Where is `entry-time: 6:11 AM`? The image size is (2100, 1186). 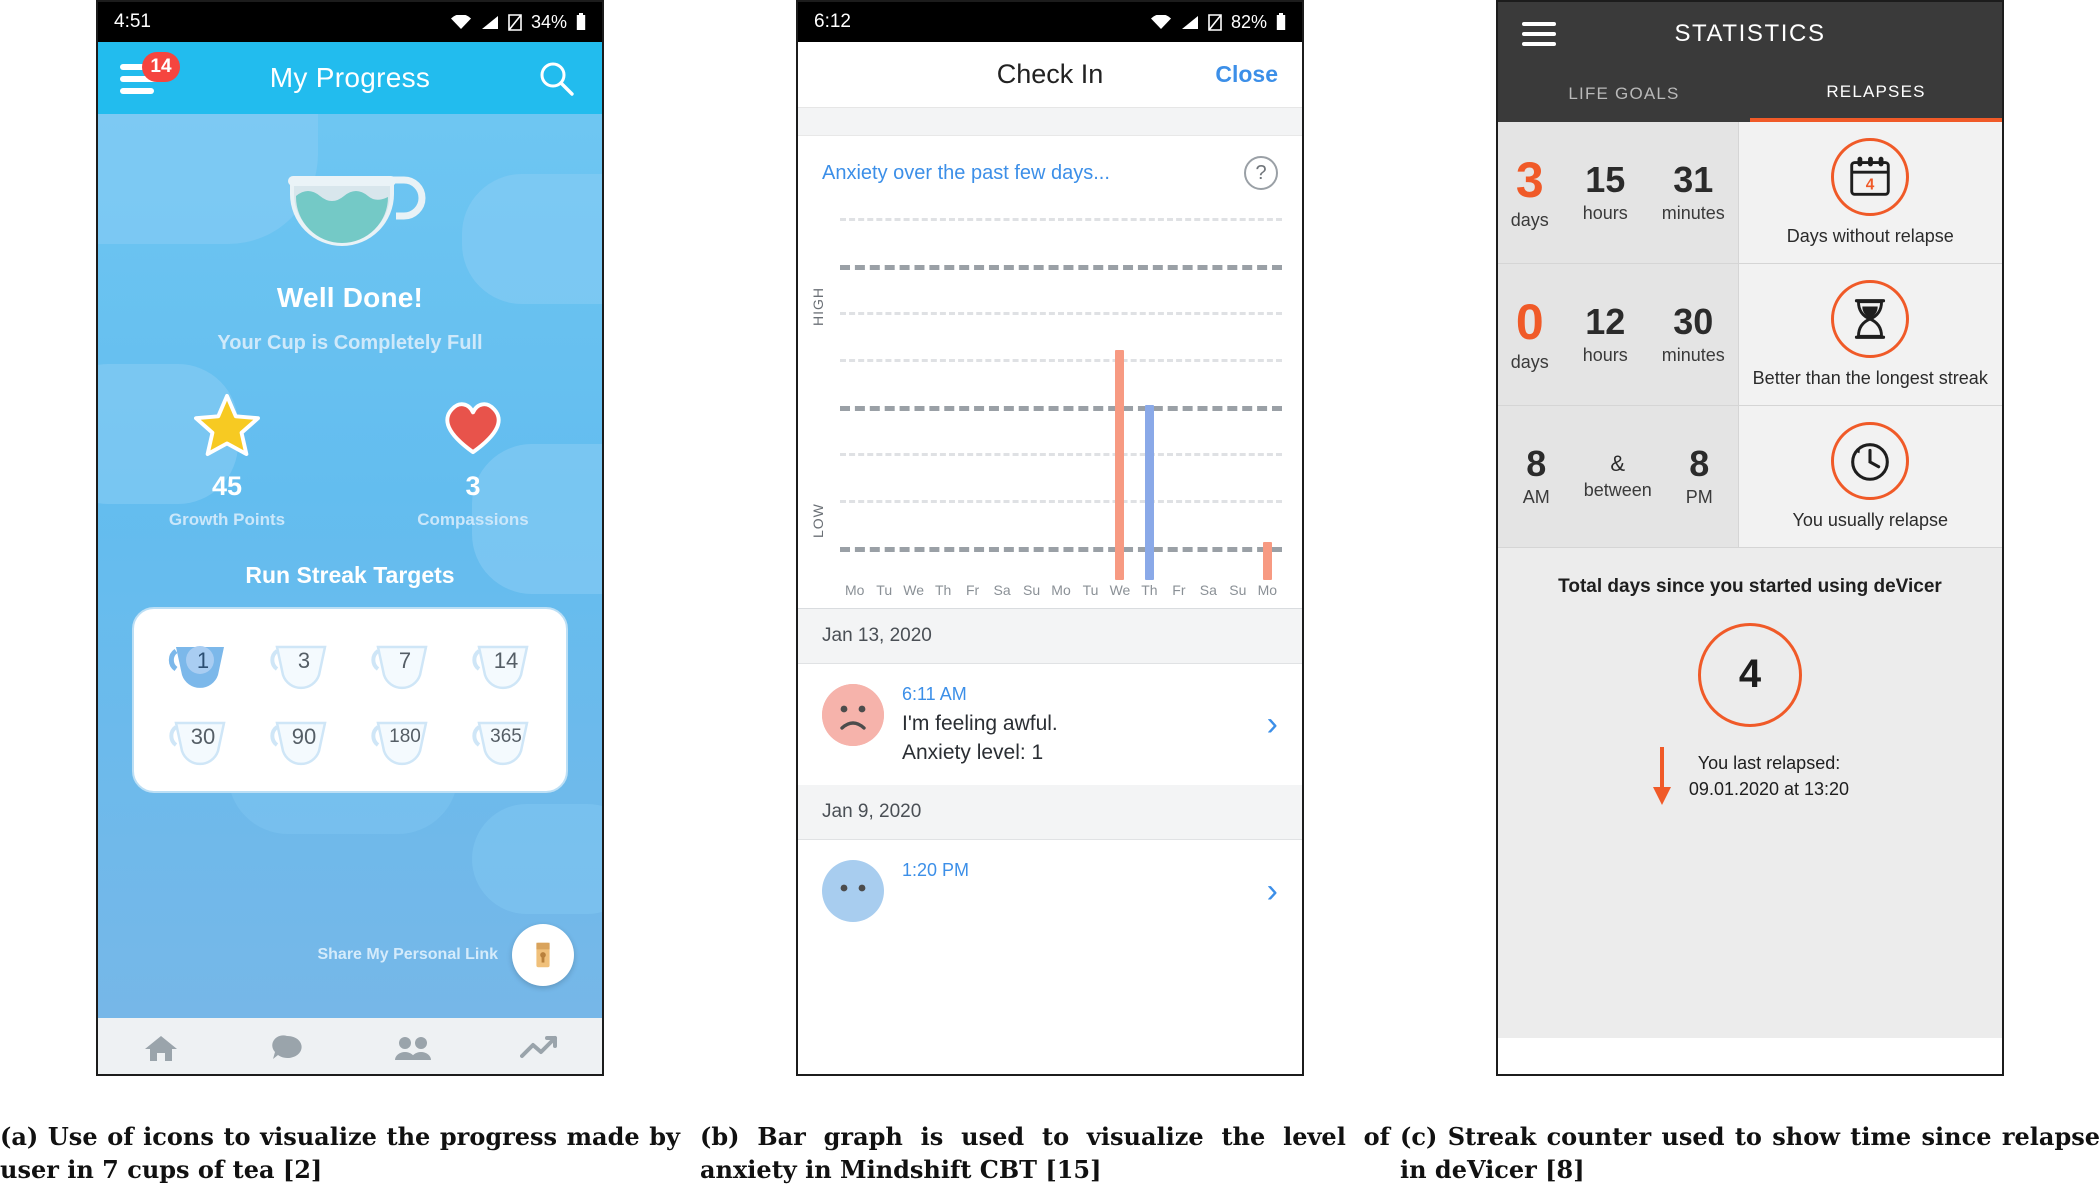
entry-time: 6:11 AM is located at coordinates (934, 694).